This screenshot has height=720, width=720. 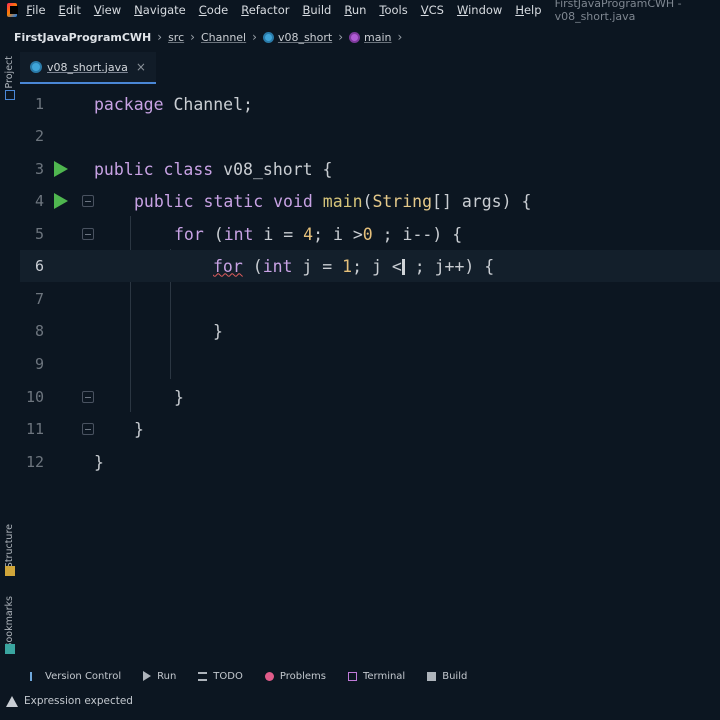 I want to click on code-line: 3 public class v08_short {, so click(x=370, y=169).